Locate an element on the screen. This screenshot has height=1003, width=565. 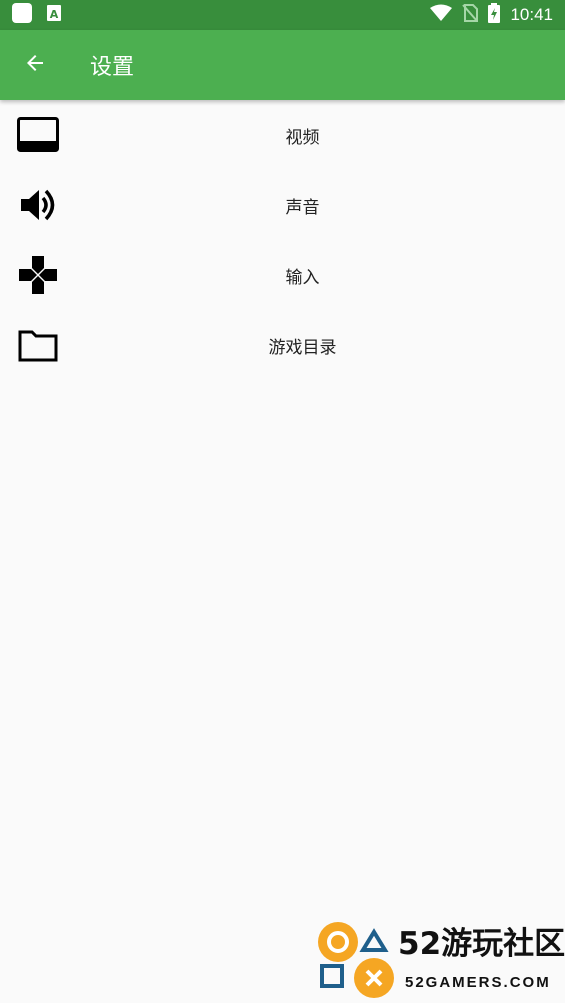
notification-a-icon: A is located at coordinates (54, 15).